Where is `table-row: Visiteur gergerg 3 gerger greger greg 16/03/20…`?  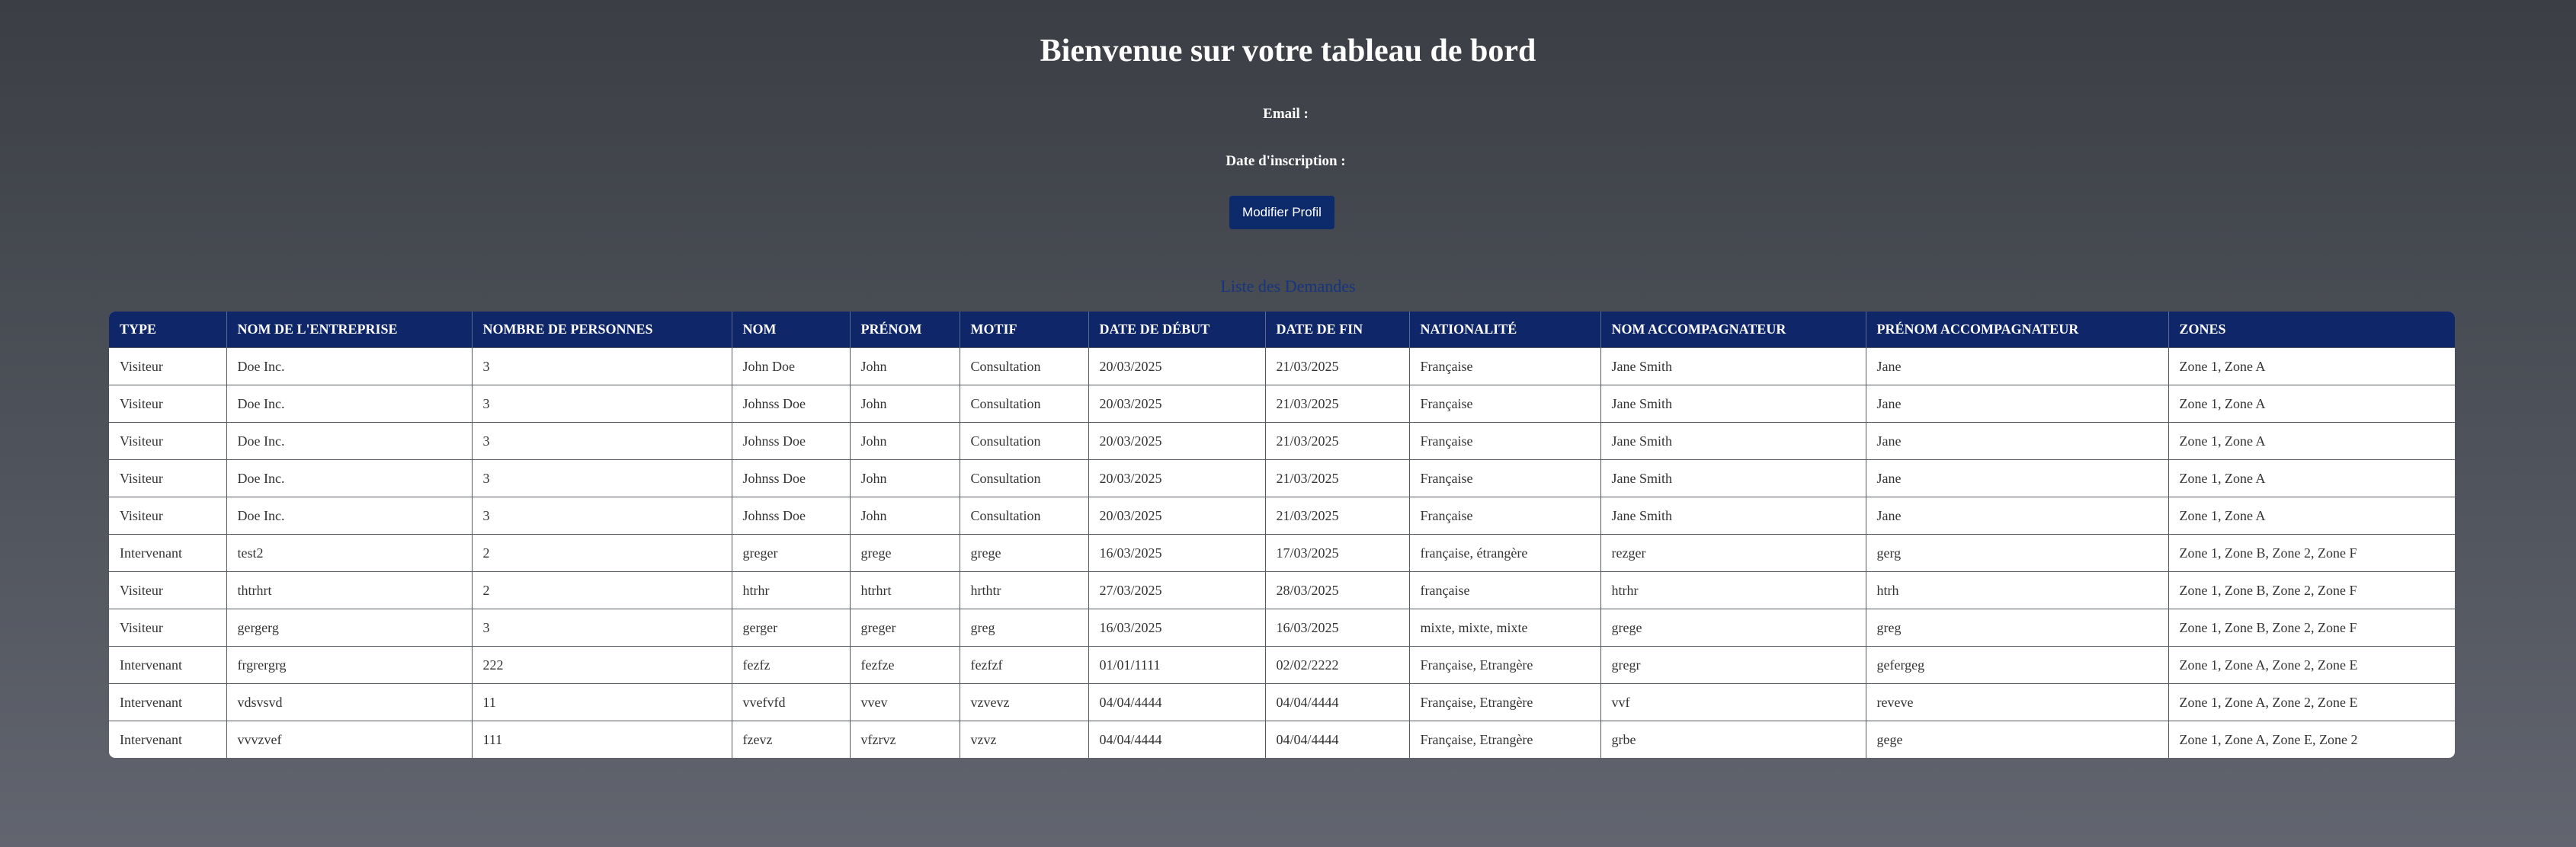
table-row: Visiteur gergerg 3 gerger greger greg 16/03/20… is located at coordinates (1282, 628).